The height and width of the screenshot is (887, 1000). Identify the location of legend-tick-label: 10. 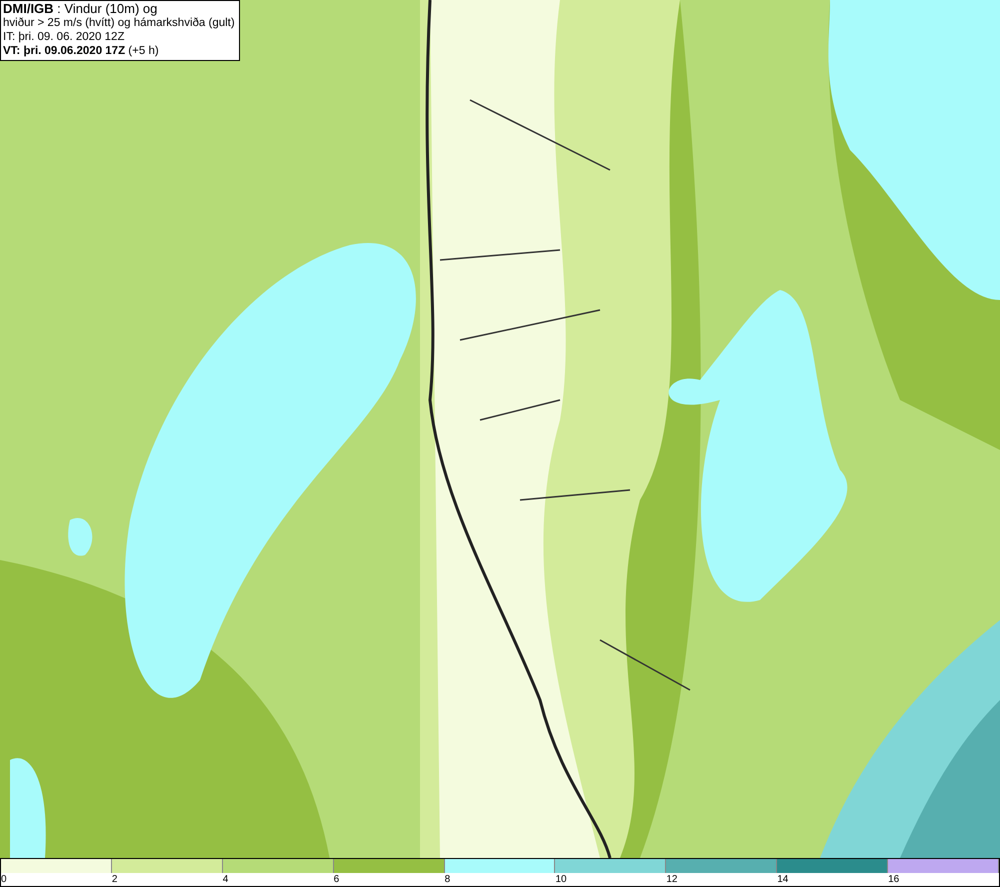
(561, 879).